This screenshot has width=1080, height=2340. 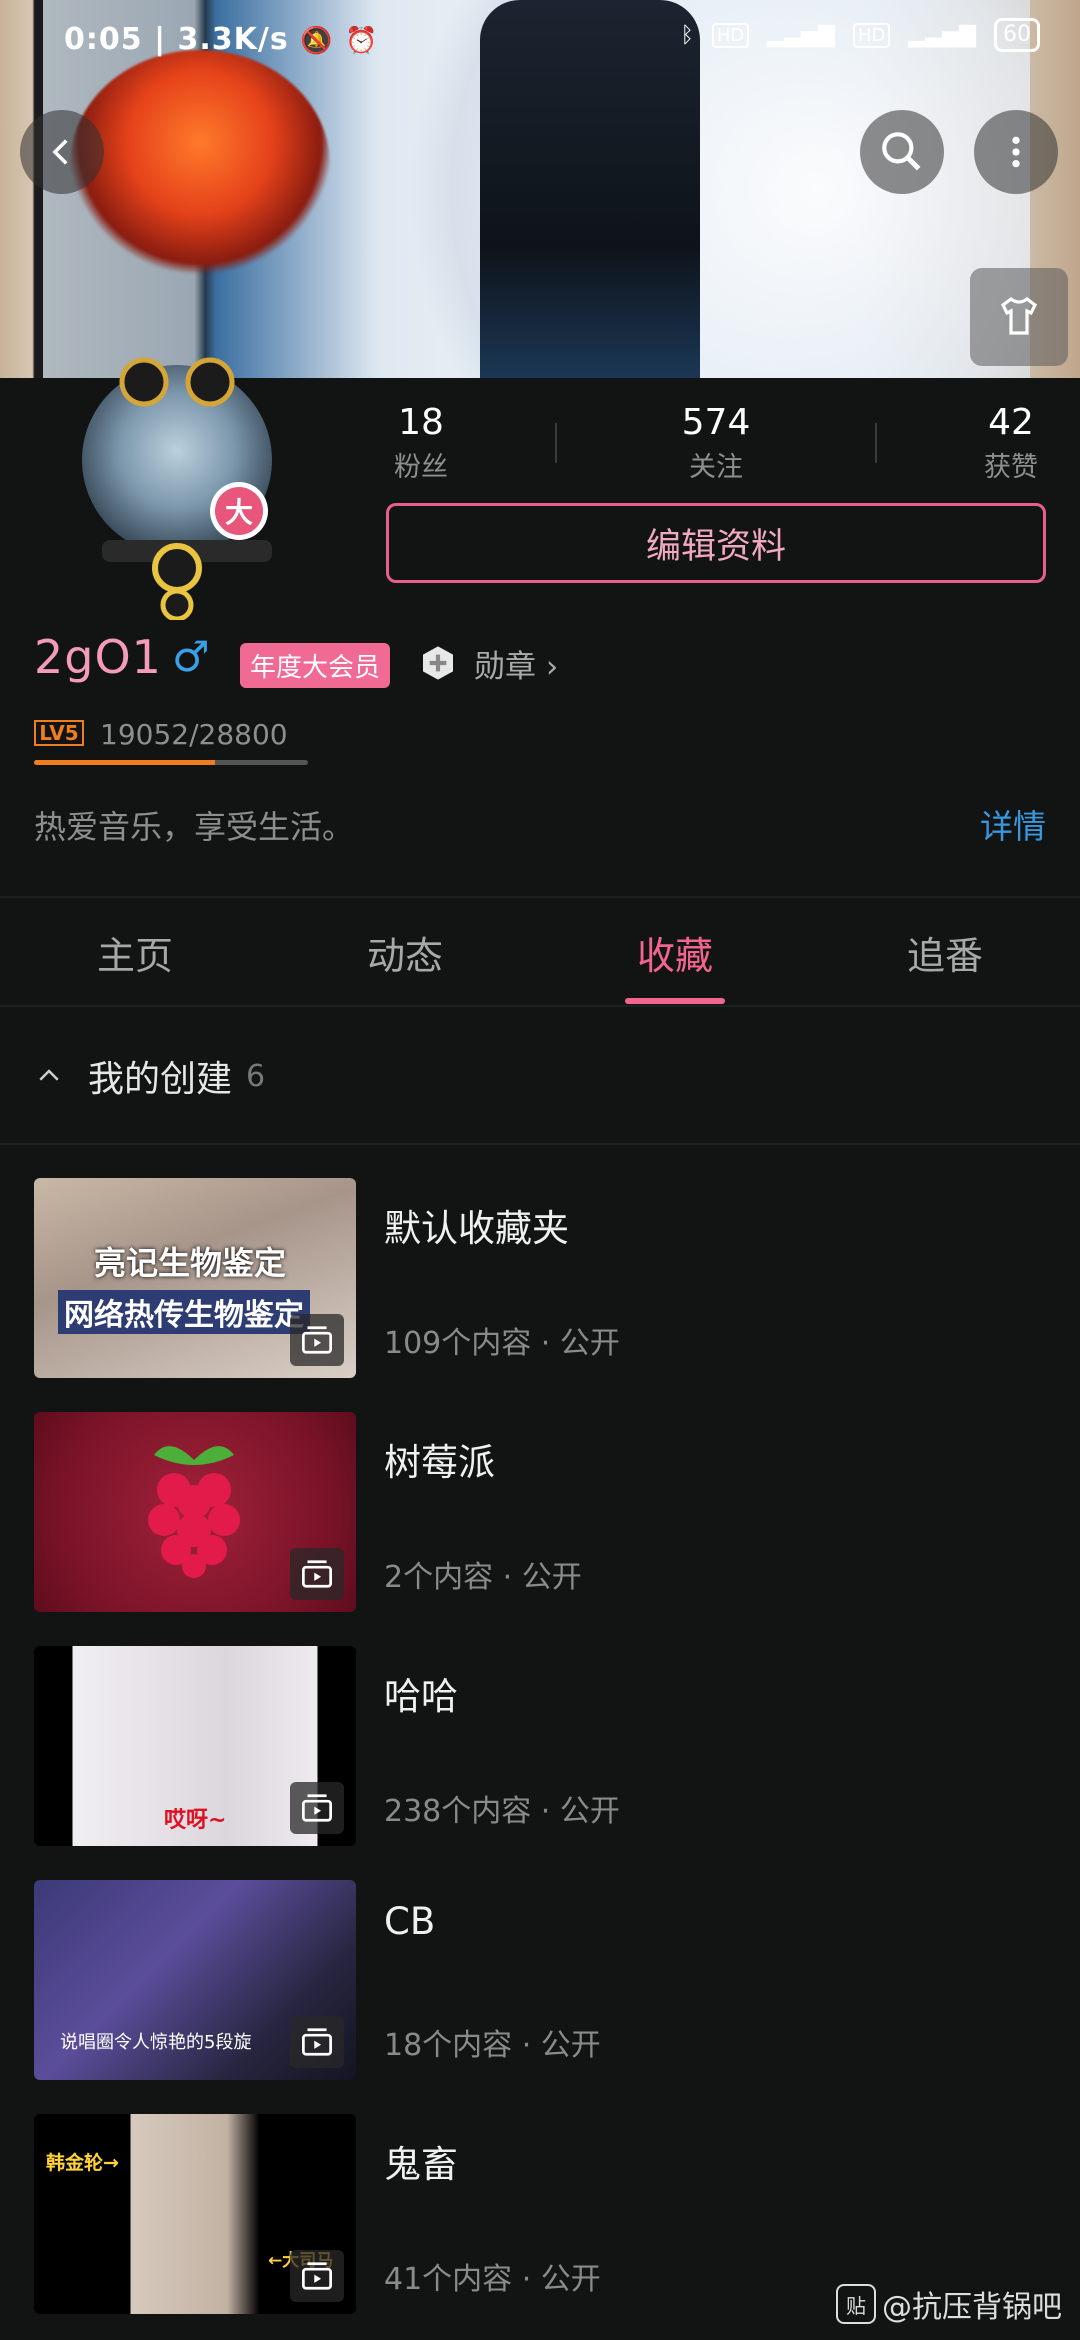 What do you see at coordinates (540, 1746) in the screenshot?
I see `list-item: 哎呀~ 哈哈 238个内容 · 公开` at bounding box center [540, 1746].